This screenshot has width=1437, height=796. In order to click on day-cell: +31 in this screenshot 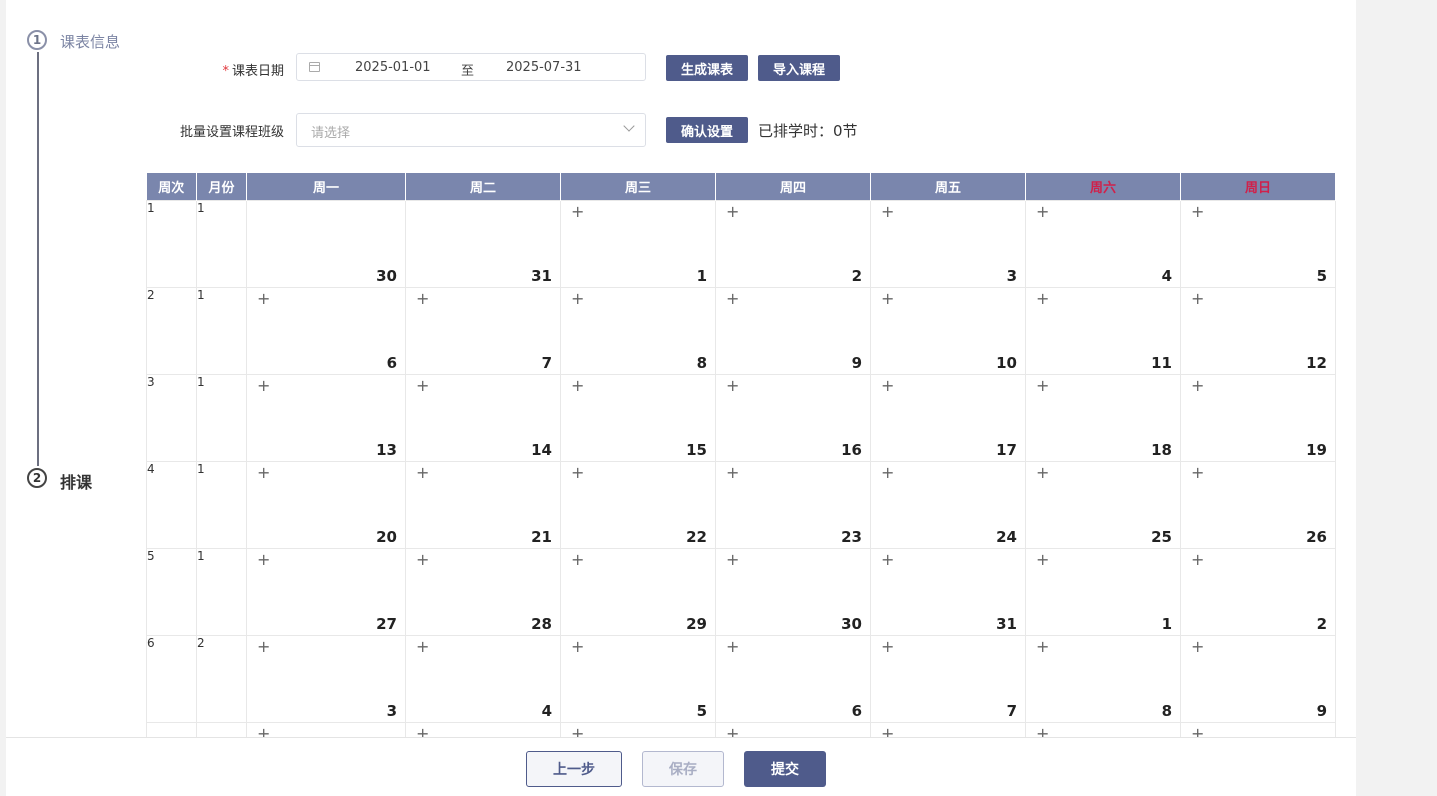, I will do `click(948, 592)`.